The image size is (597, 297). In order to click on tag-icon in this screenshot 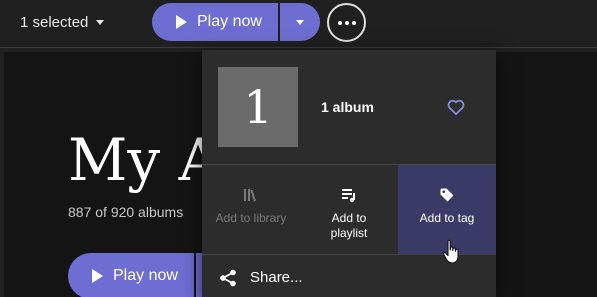, I will do `click(447, 195)`.